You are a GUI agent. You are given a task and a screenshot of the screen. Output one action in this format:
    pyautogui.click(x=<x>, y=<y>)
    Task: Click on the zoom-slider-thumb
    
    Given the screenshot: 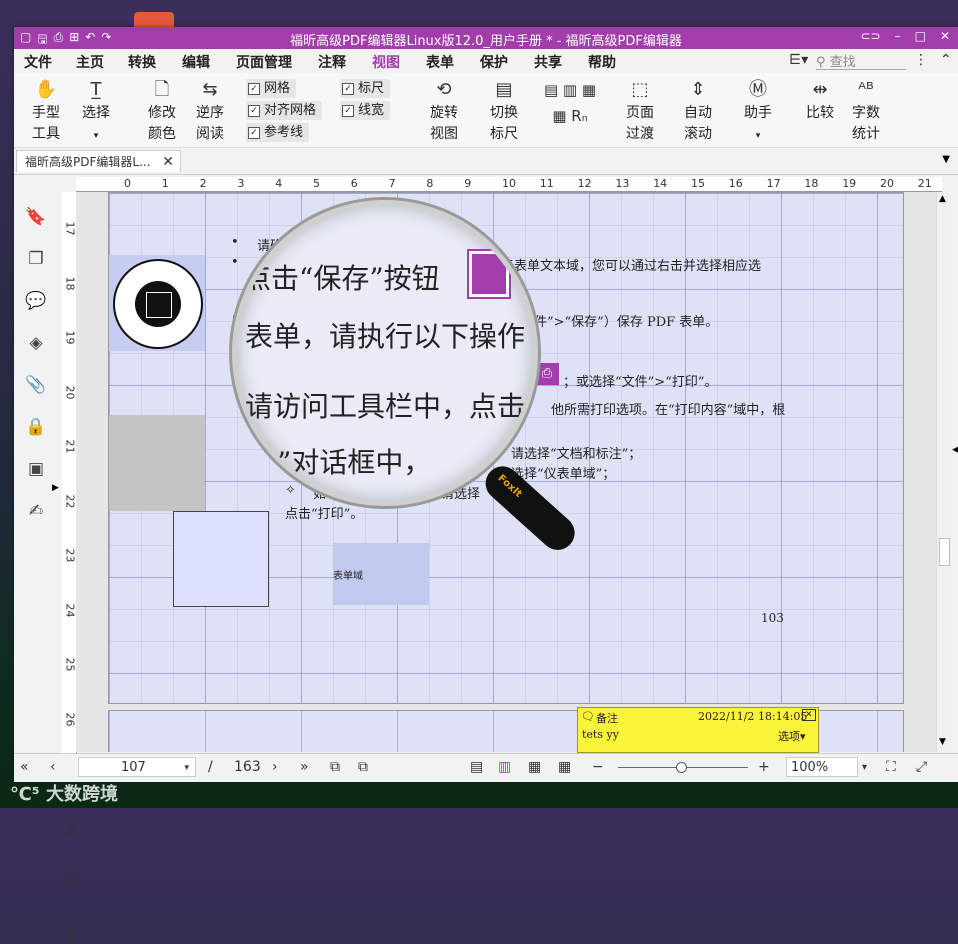 What is the action you would take?
    pyautogui.click(x=681, y=767)
    